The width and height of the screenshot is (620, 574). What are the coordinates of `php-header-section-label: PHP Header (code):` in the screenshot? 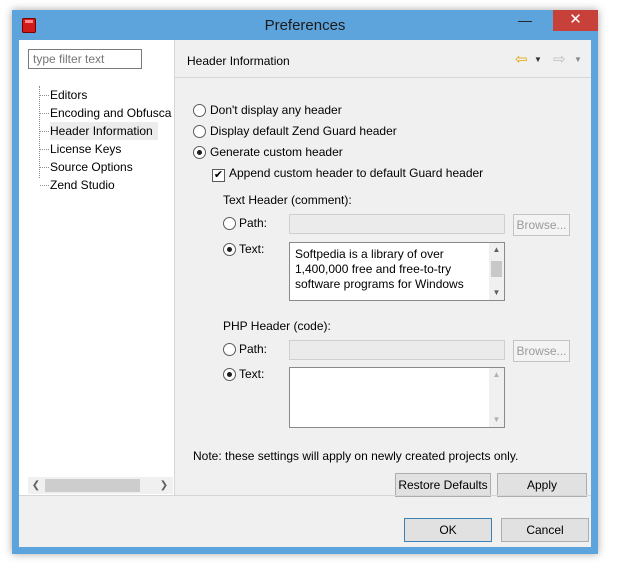 It's located at (277, 326).